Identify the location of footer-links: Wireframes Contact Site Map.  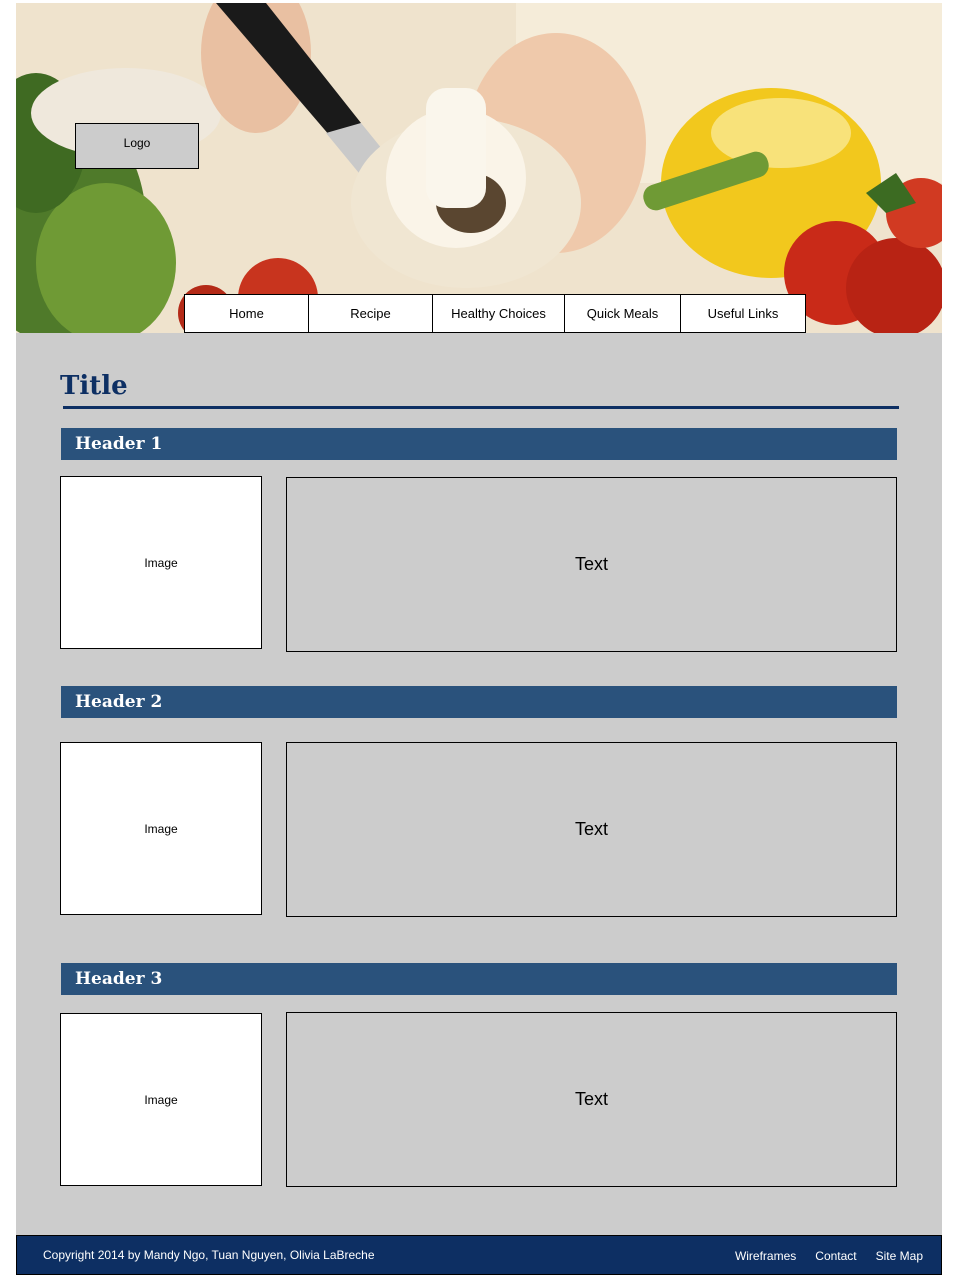
(829, 1256).